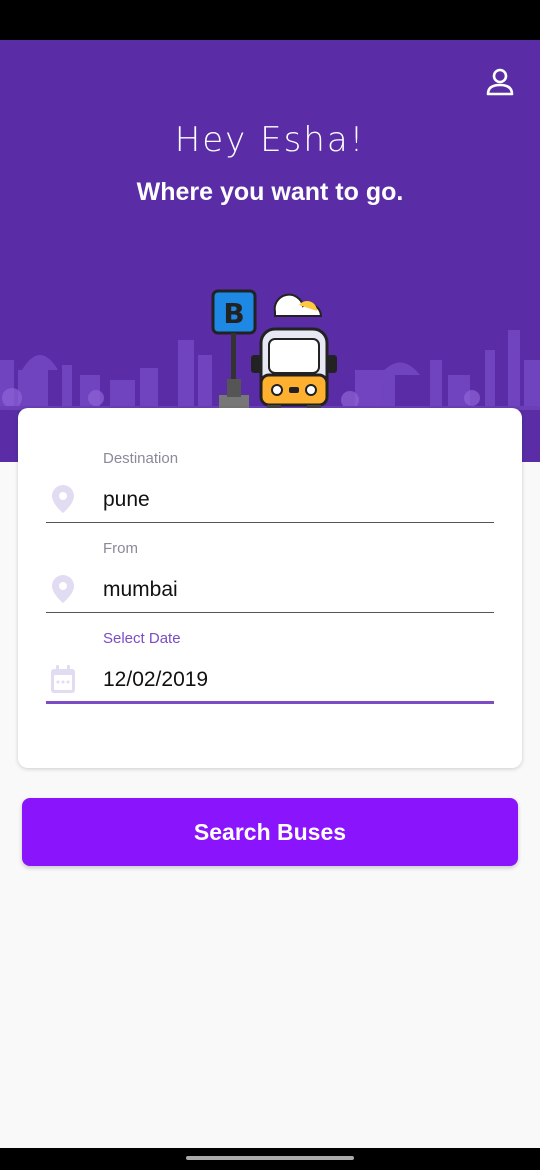 The height and width of the screenshot is (1170, 540). What do you see at coordinates (63, 679) in the screenshot?
I see `calendar-icon` at bounding box center [63, 679].